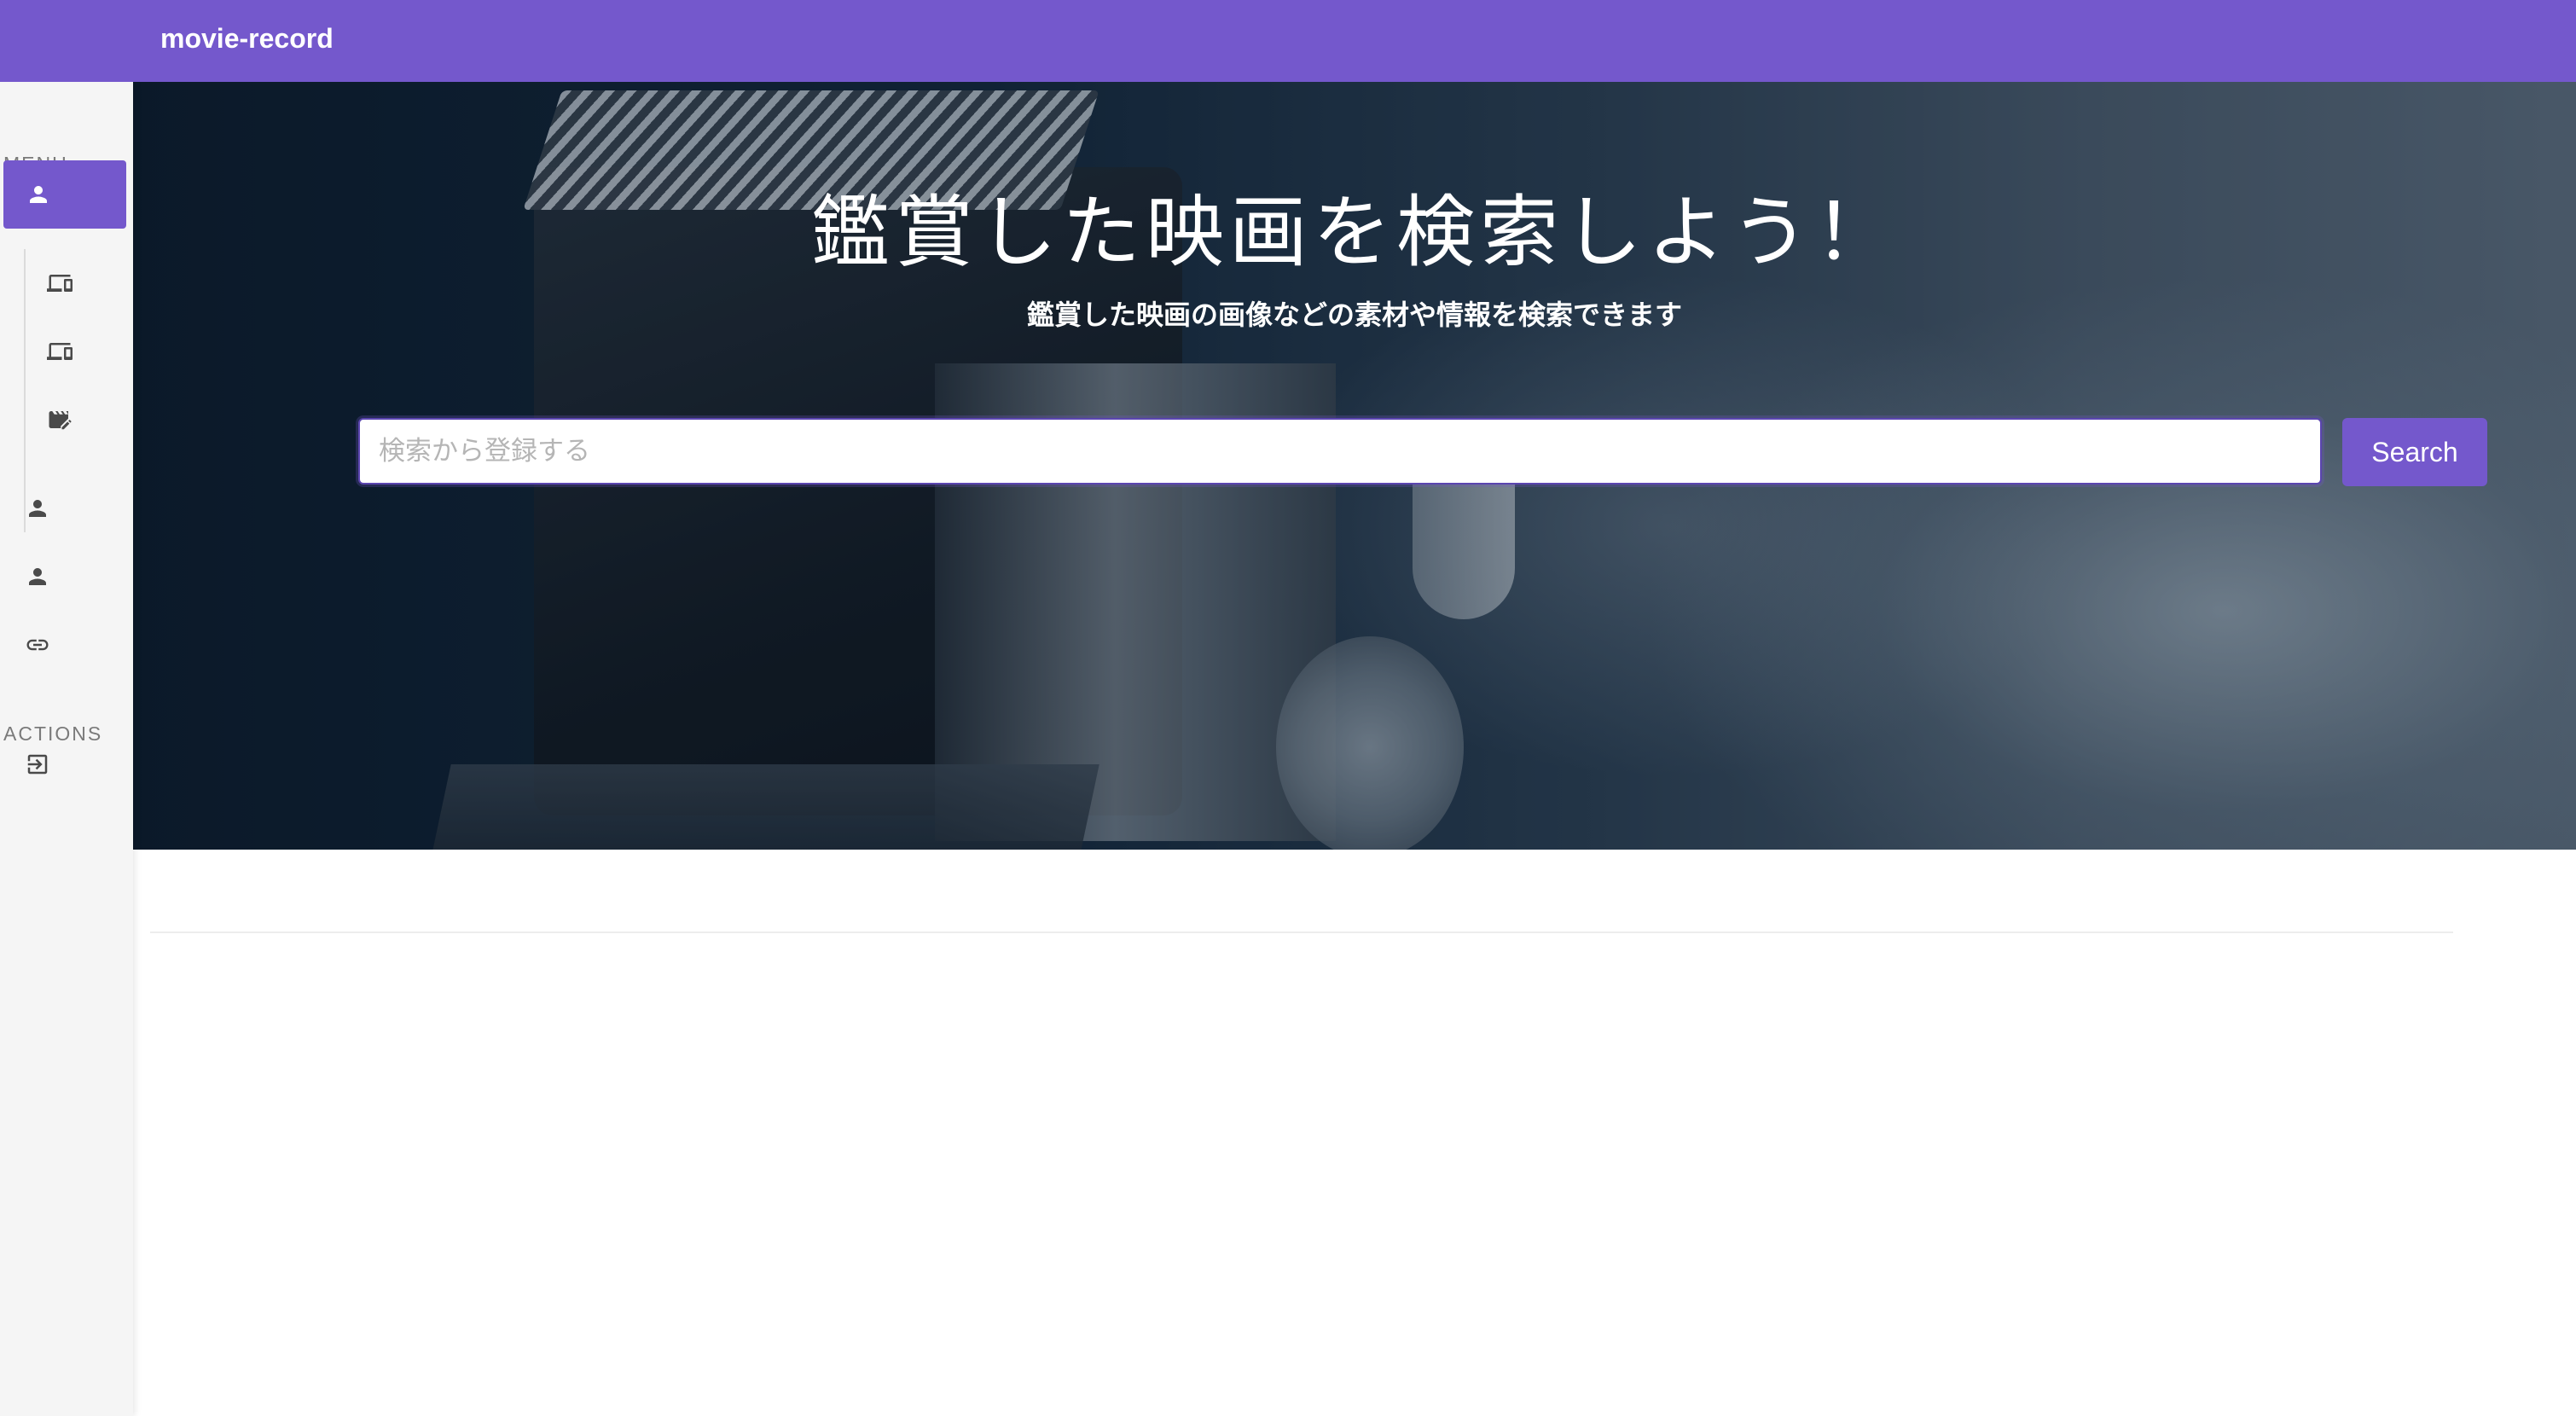  I want to click on content-divider, so click(1301, 932).